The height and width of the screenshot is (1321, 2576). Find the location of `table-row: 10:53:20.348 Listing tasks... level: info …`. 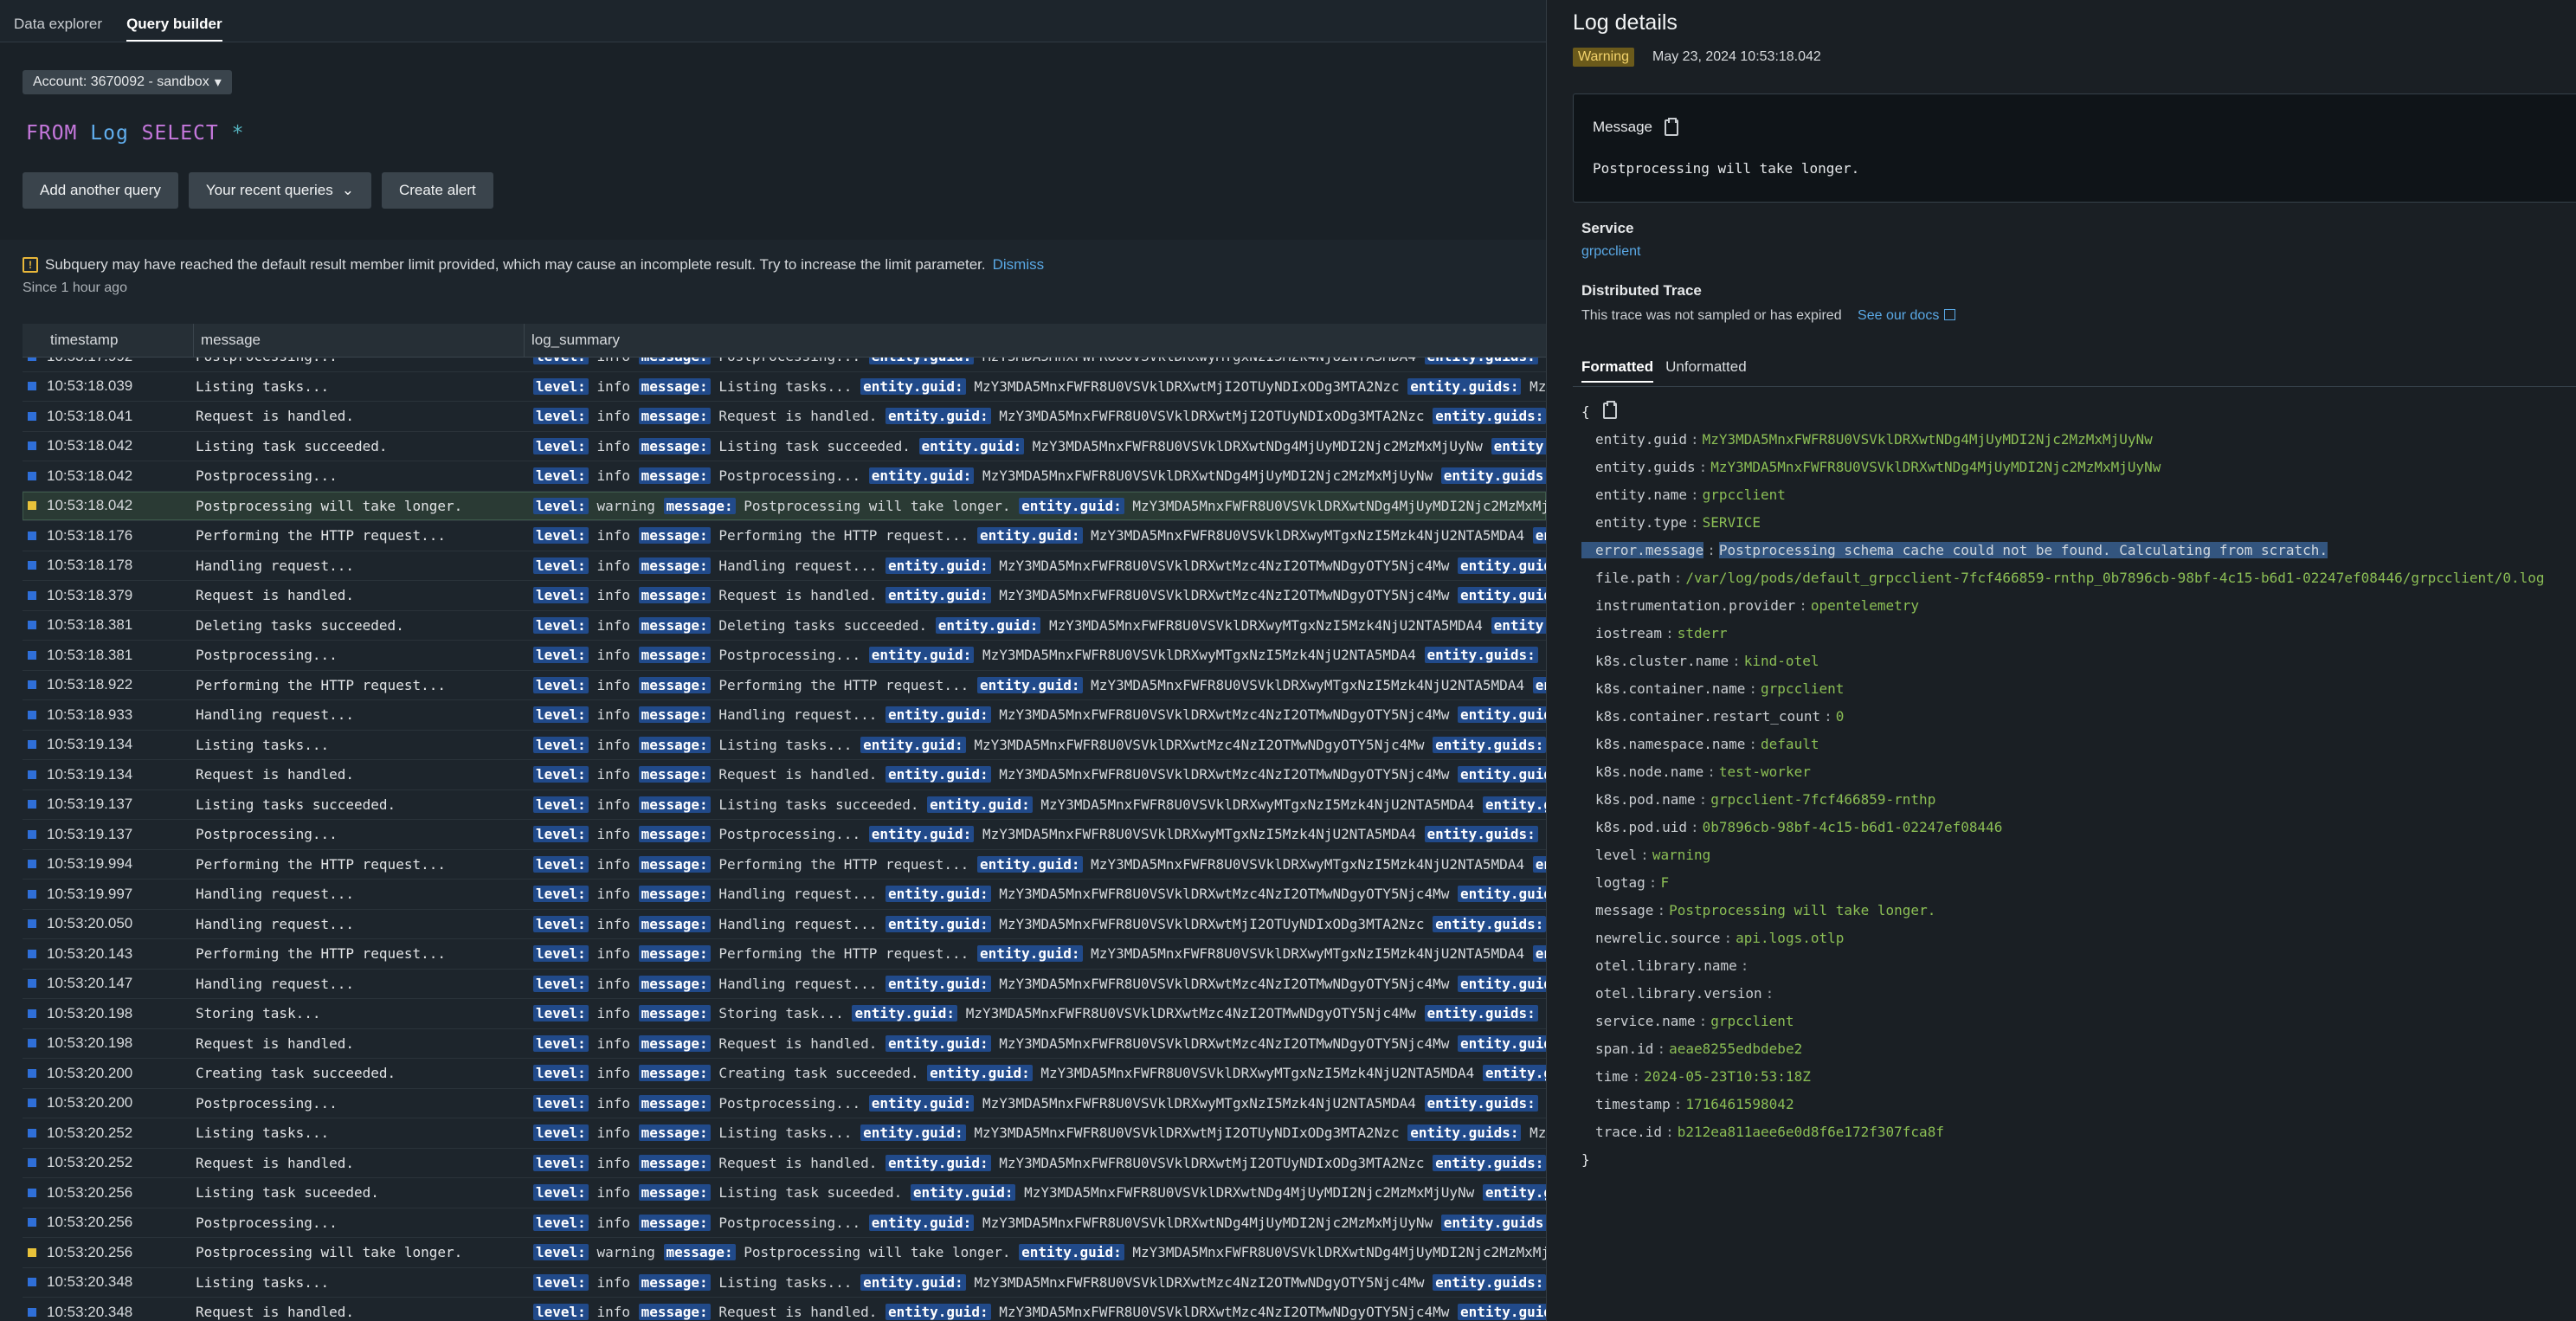

table-row: 10:53:20.348 Listing tasks... level: info … is located at coordinates (784, 1283).